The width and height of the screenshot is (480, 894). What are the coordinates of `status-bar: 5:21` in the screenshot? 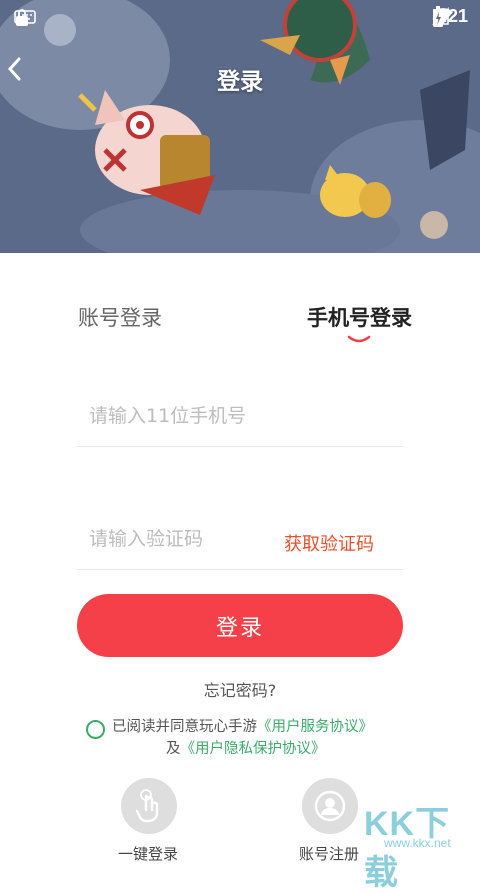 It's located at (240, 17).